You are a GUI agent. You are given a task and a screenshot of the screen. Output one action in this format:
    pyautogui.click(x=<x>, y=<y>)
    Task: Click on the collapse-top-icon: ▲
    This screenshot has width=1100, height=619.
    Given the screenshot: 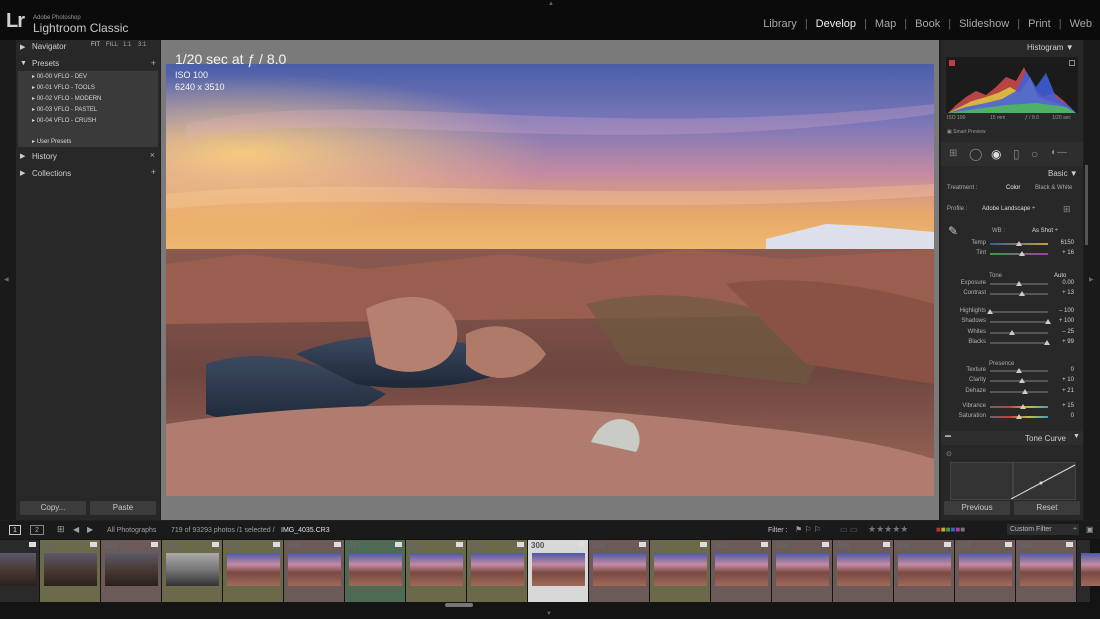 What is the action you would take?
    pyautogui.click(x=551, y=4)
    